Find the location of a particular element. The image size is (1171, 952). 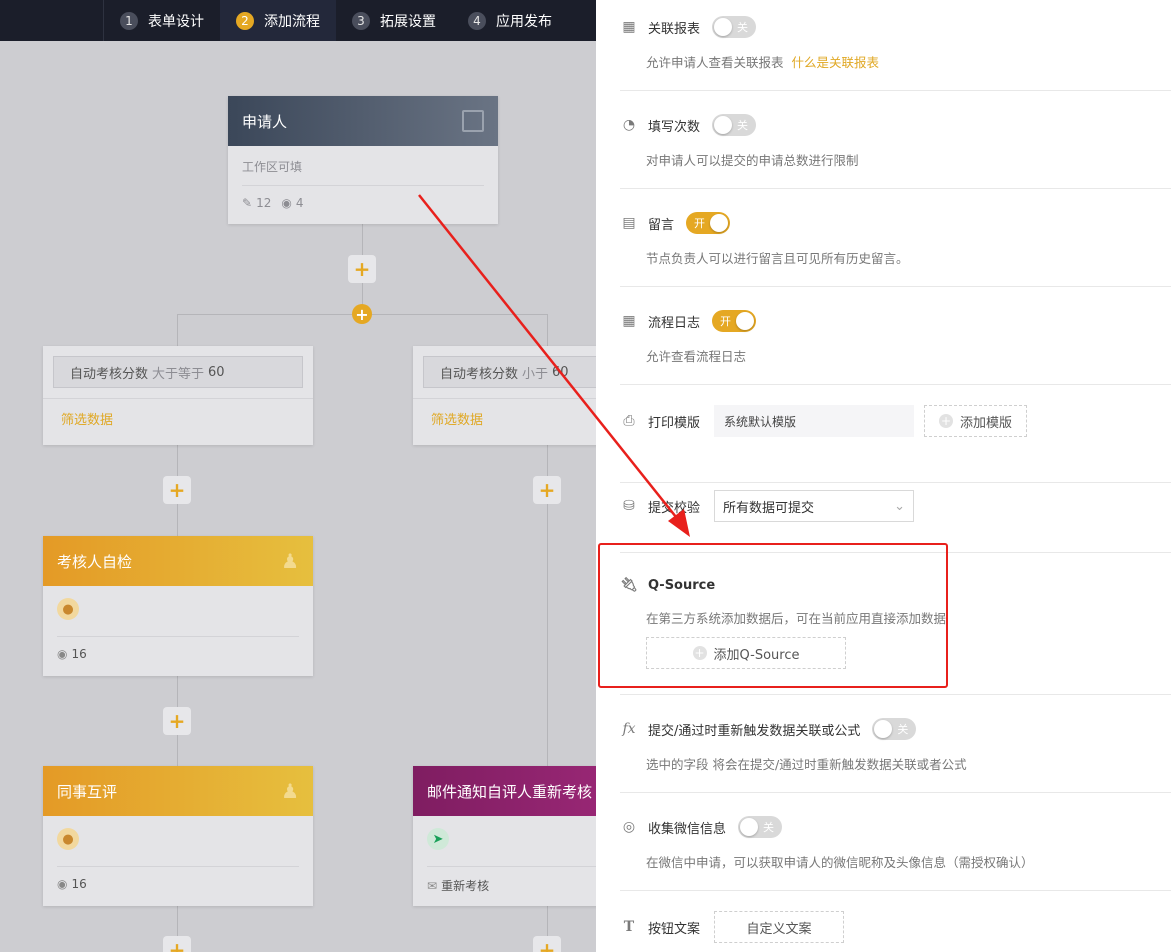

node-title: 邮件通知自评人重新考核 is located at coordinates (510, 791).